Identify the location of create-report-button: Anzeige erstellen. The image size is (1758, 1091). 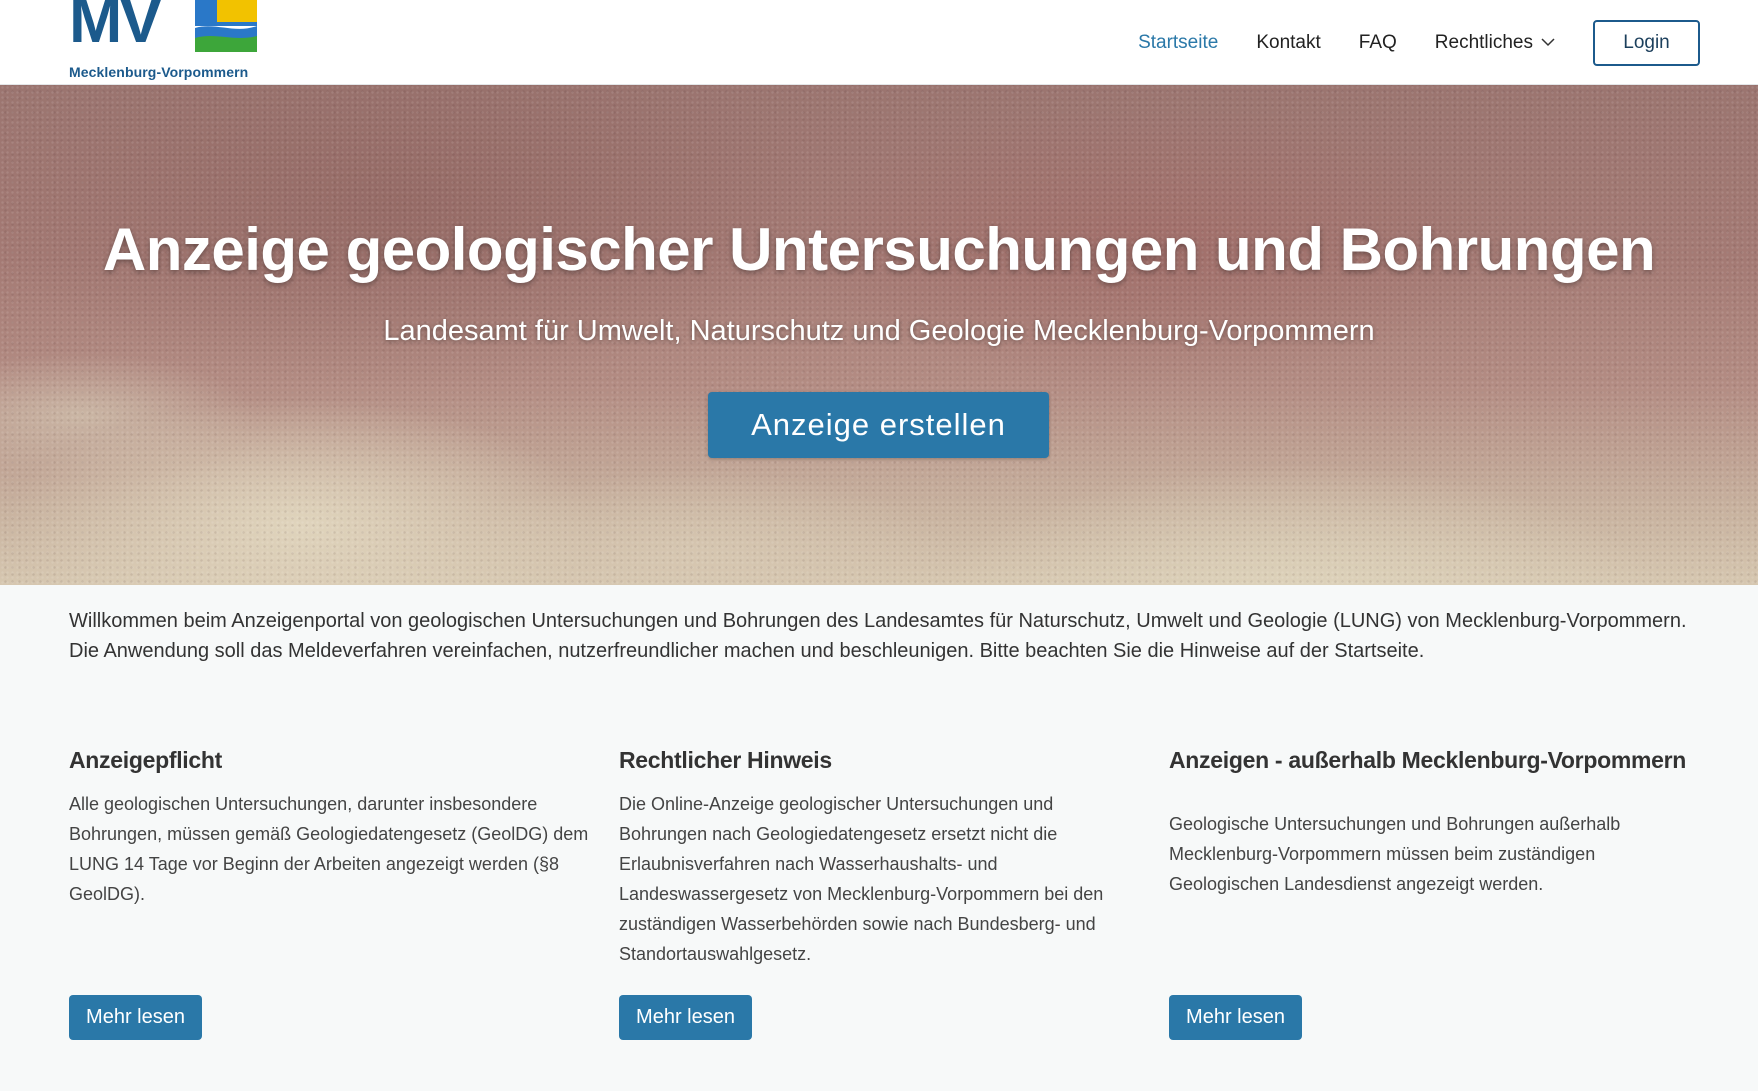
(878, 425).